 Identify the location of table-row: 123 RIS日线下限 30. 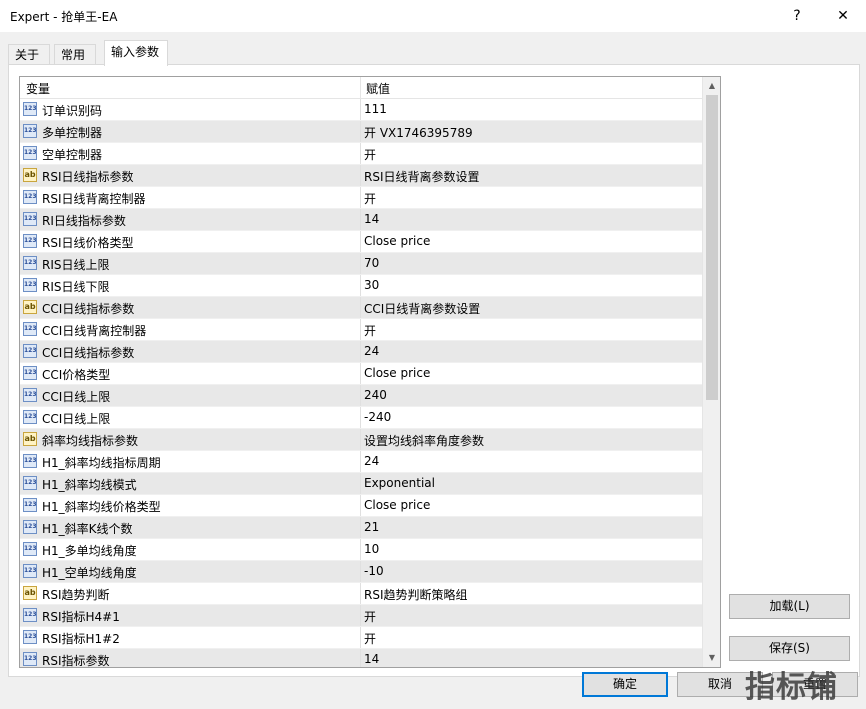
(361, 286).